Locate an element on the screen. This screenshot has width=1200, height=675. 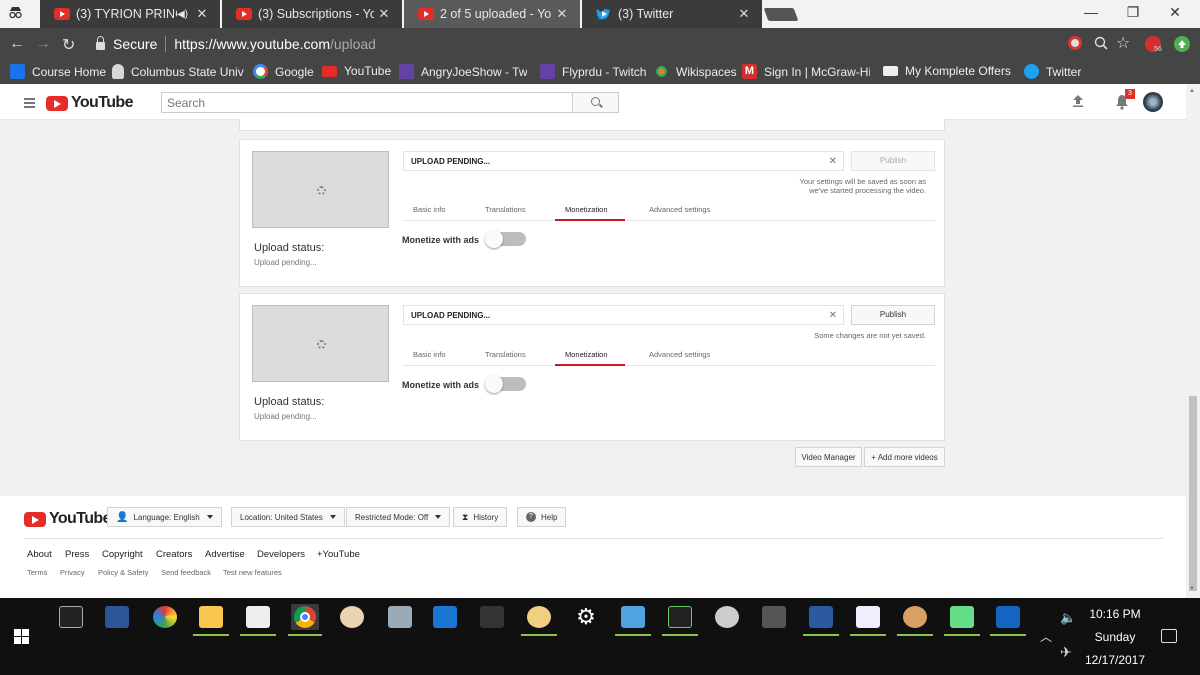
footer-link-terms: Terms is located at coordinates (37, 572).